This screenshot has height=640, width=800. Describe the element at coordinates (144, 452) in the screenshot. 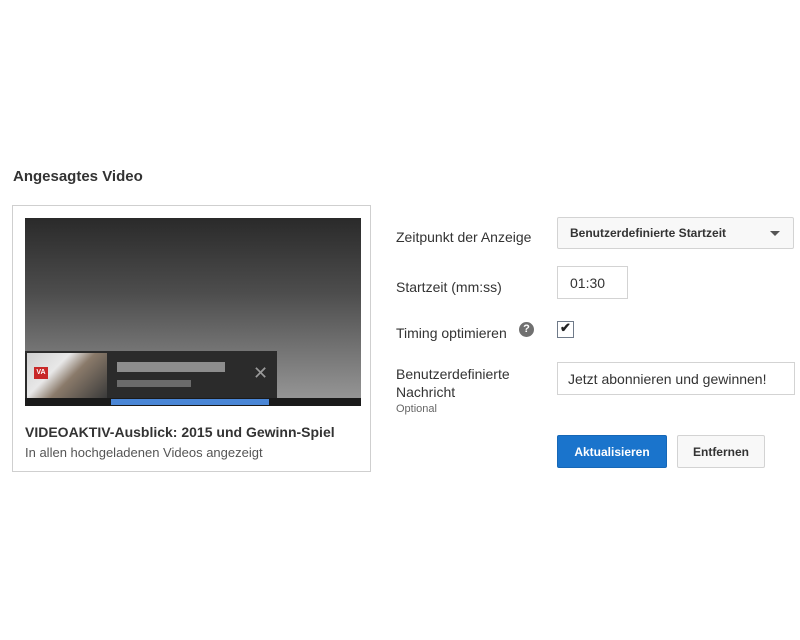

I see `video-subtitle: In allen hochgeladenen Videos angezeigt` at that location.